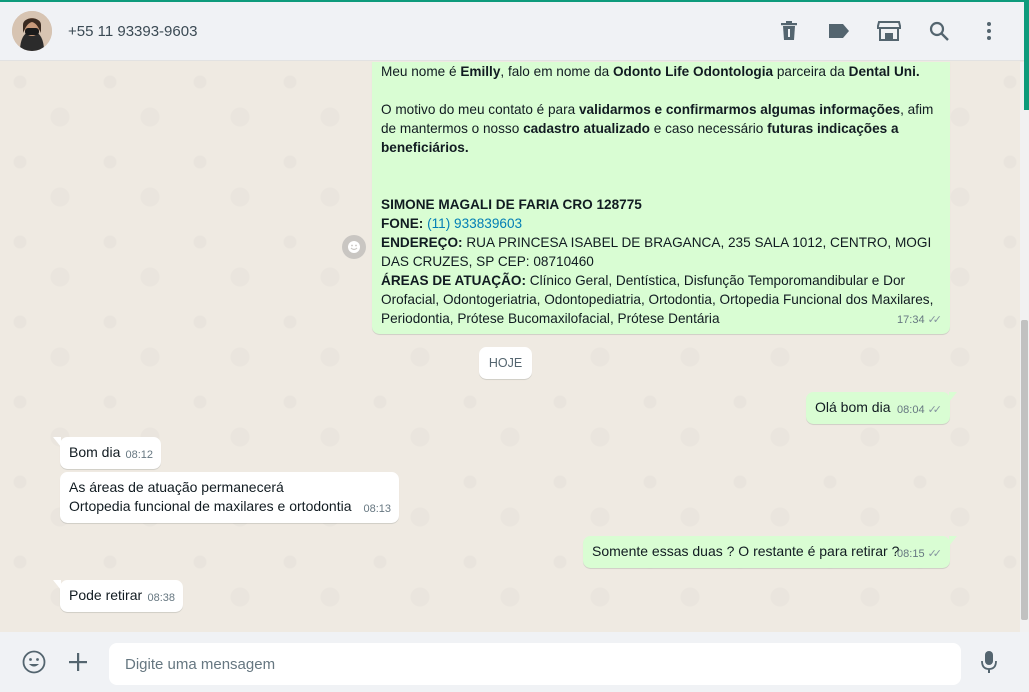 The image size is (1029, 692). I want to click on phone-label: FONE:, so click(402, 223).